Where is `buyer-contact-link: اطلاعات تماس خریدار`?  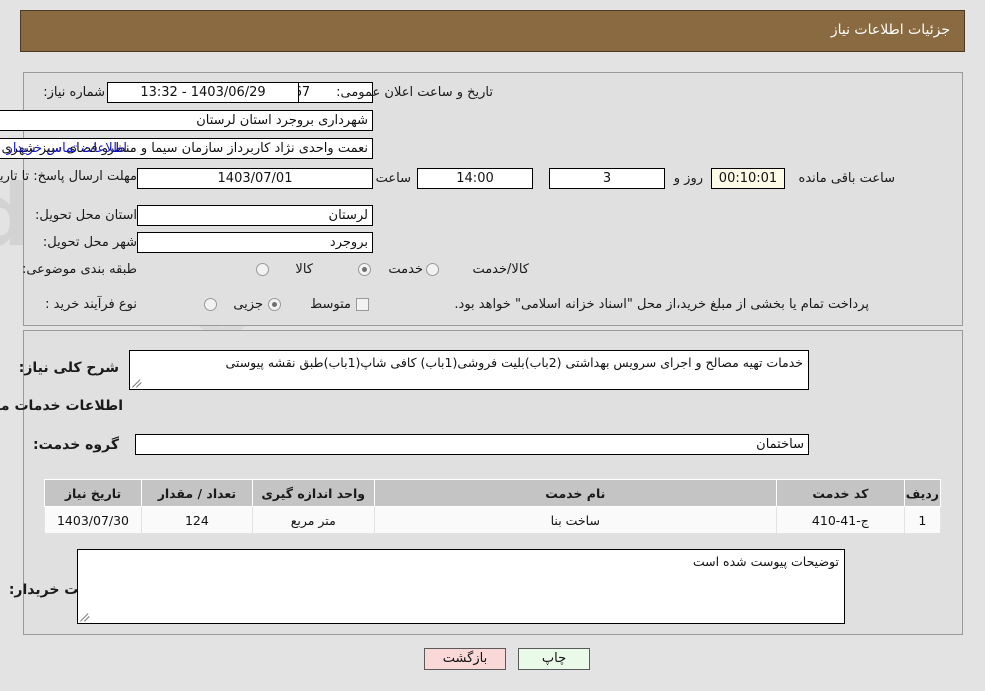 buyer-contact-link: اطلاعات تماس خریدار is located at coordinates (67, 148).